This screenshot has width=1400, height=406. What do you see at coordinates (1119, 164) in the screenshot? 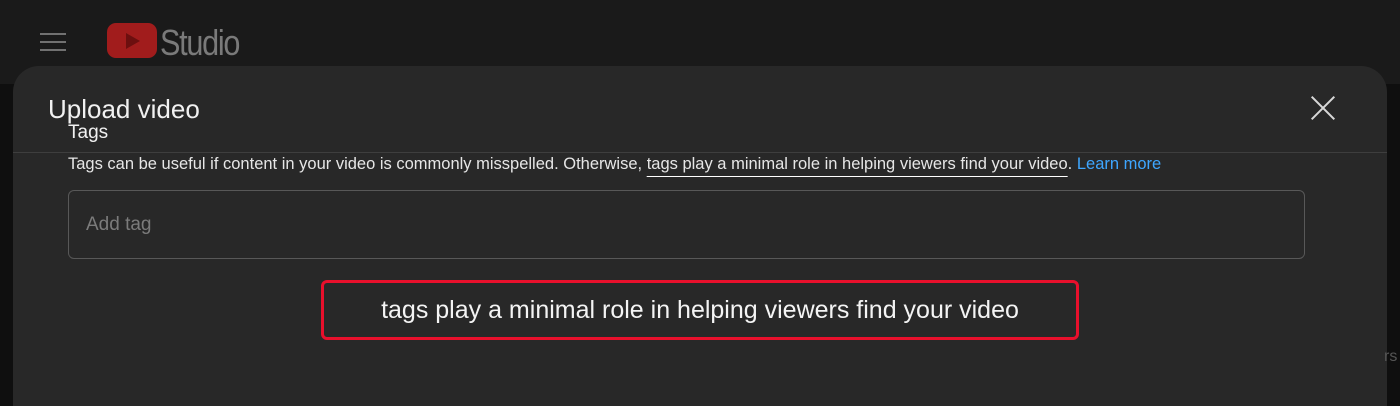
I see `learn-more-link: Learn more` at bounding box center [1119, 164].